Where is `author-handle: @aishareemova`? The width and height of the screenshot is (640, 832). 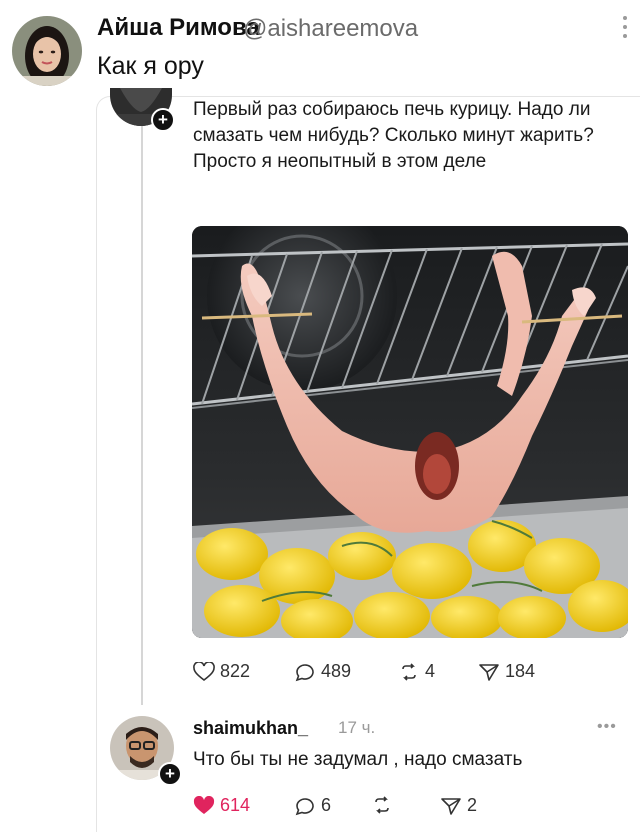 author-handle: @aishareemova is located at coordinates (330, 29).